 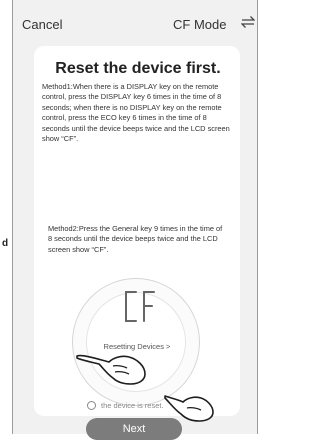 I want to click on page-title: CF Mode, so click(x=200, y=24).